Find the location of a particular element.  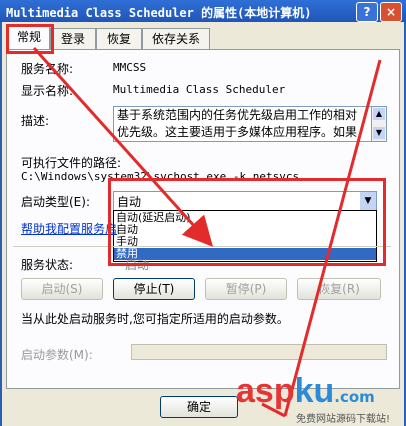

watermark-brand-2: ku is located at coordinates (314, 391).